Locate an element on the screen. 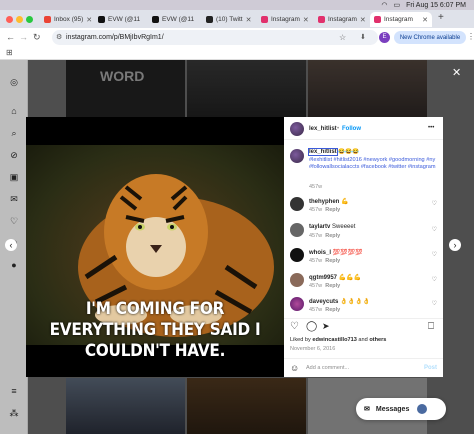  comment-bubble-icon: ◯ is located at coordinates (311, 326).